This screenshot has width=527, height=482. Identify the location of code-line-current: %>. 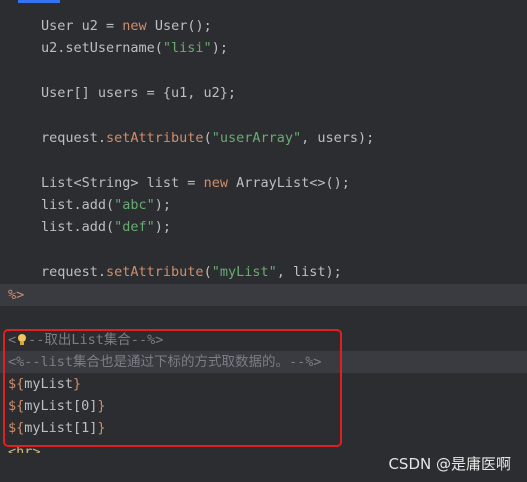
(263, 295).